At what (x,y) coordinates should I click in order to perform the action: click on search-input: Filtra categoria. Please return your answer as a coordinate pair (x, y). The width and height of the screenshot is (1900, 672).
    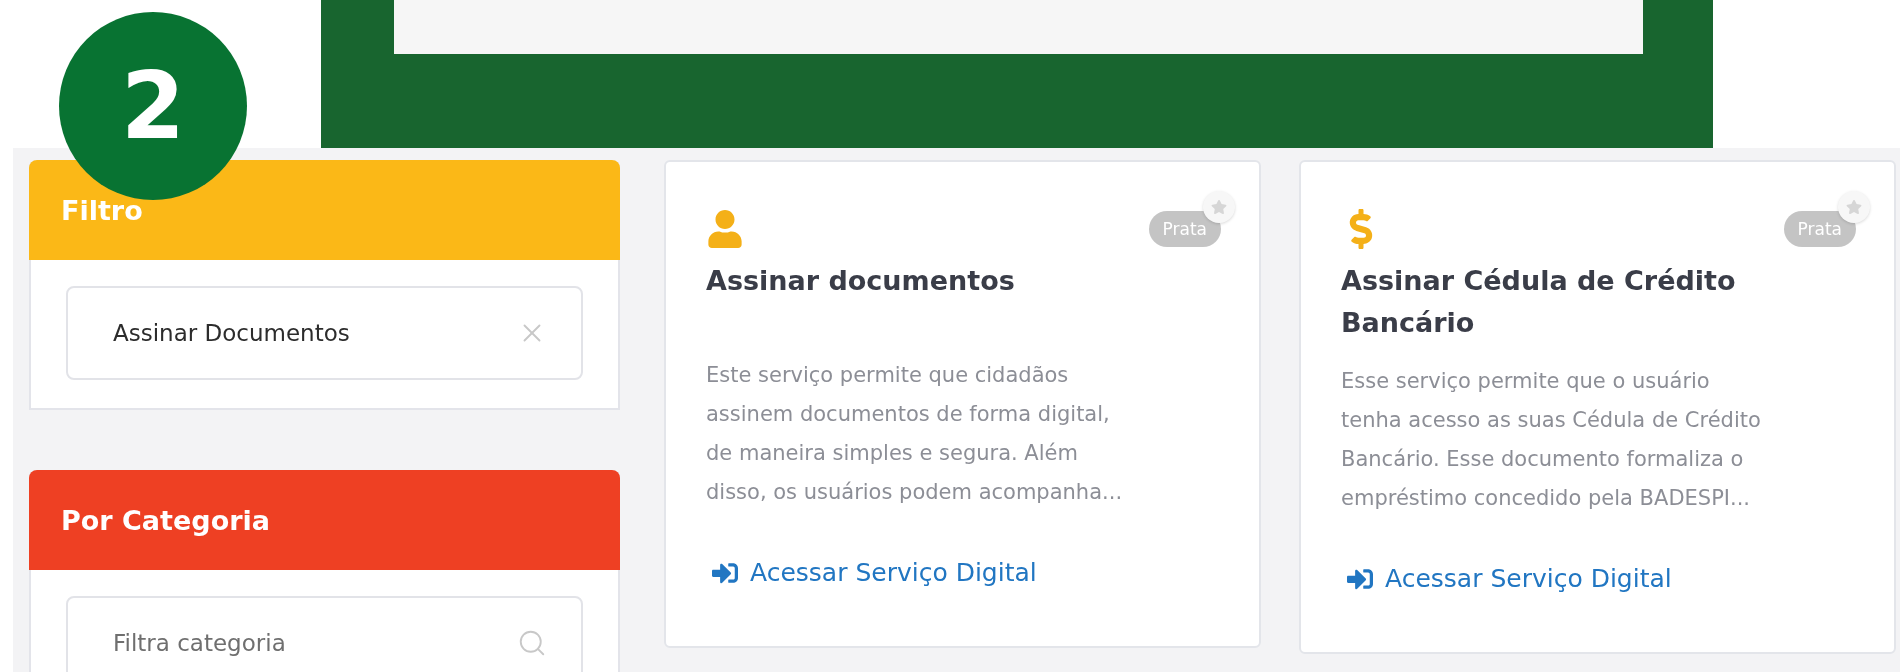
    Looking at the image, I should click on (314, 634).